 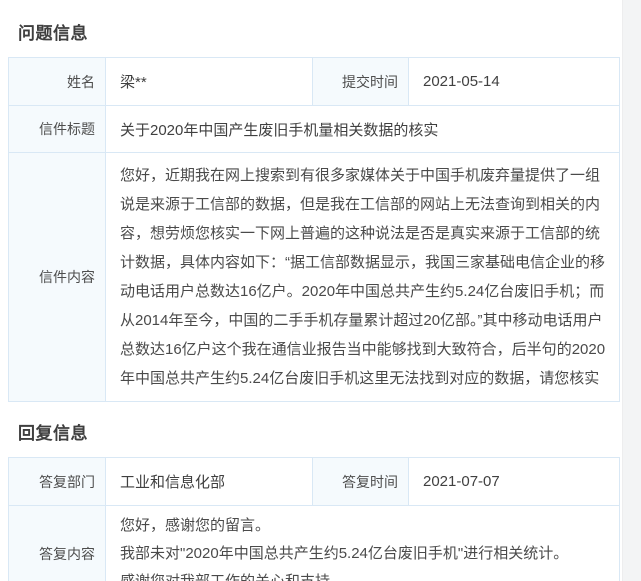 I want to click on reply-content-line: 您好，感谢您的留言。, so click(x=195, y=525).